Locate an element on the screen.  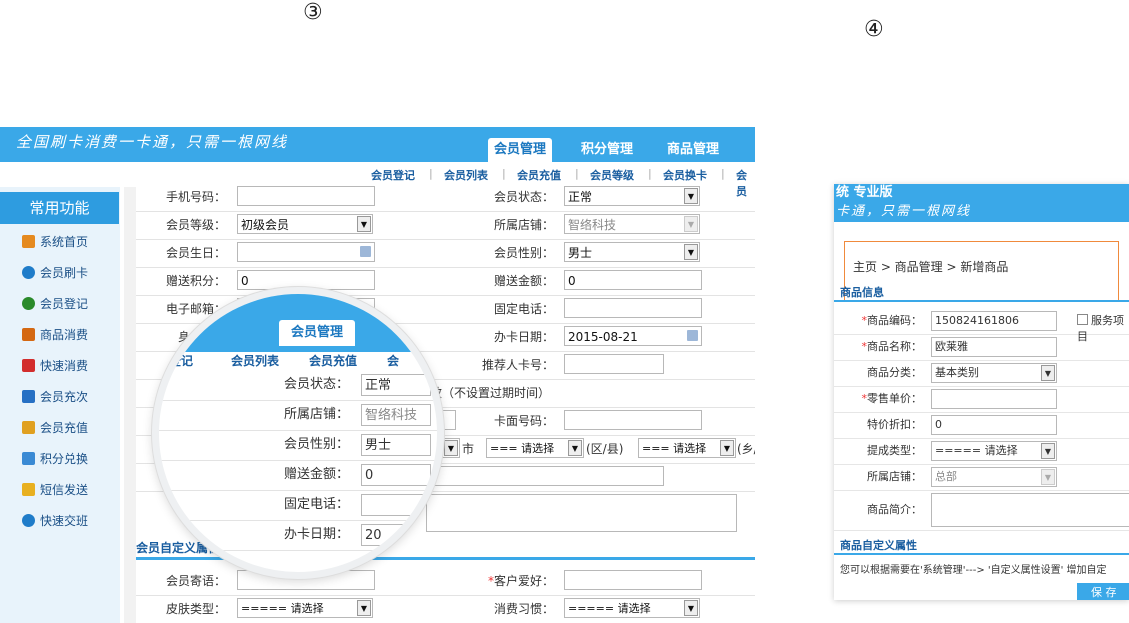
magnifier-row: 会员状态： 正常 is located at coordinates (298, 385).